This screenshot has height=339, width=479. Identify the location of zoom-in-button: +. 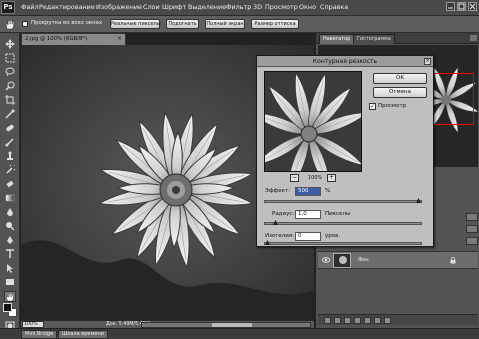
(331, 178).